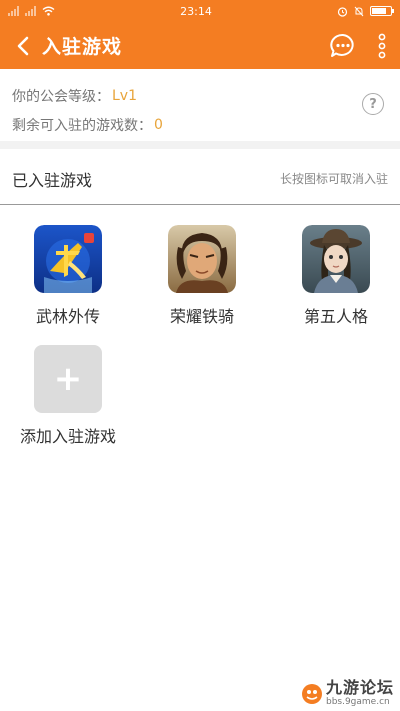 This screenshot has height=711, width=400. What do you see at coordinates (311, 693) in the screenshot?
I see `9game-logo-icon` at bounding box center [311, 693].